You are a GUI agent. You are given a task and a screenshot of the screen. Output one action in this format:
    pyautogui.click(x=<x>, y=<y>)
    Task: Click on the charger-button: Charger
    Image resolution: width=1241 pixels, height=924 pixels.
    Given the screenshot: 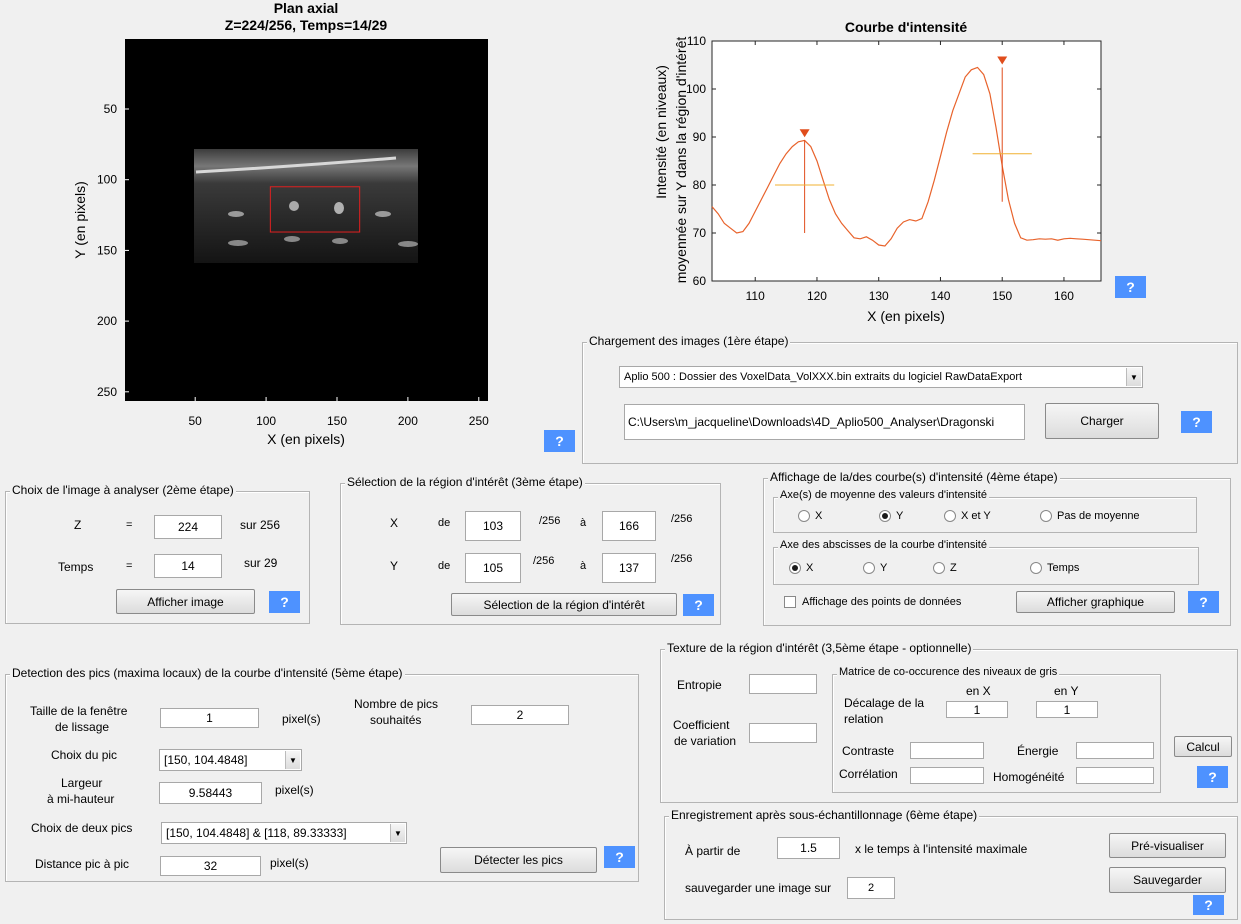 What is the action you would take?
    pyautogui.click(x=1102, y=421)
    